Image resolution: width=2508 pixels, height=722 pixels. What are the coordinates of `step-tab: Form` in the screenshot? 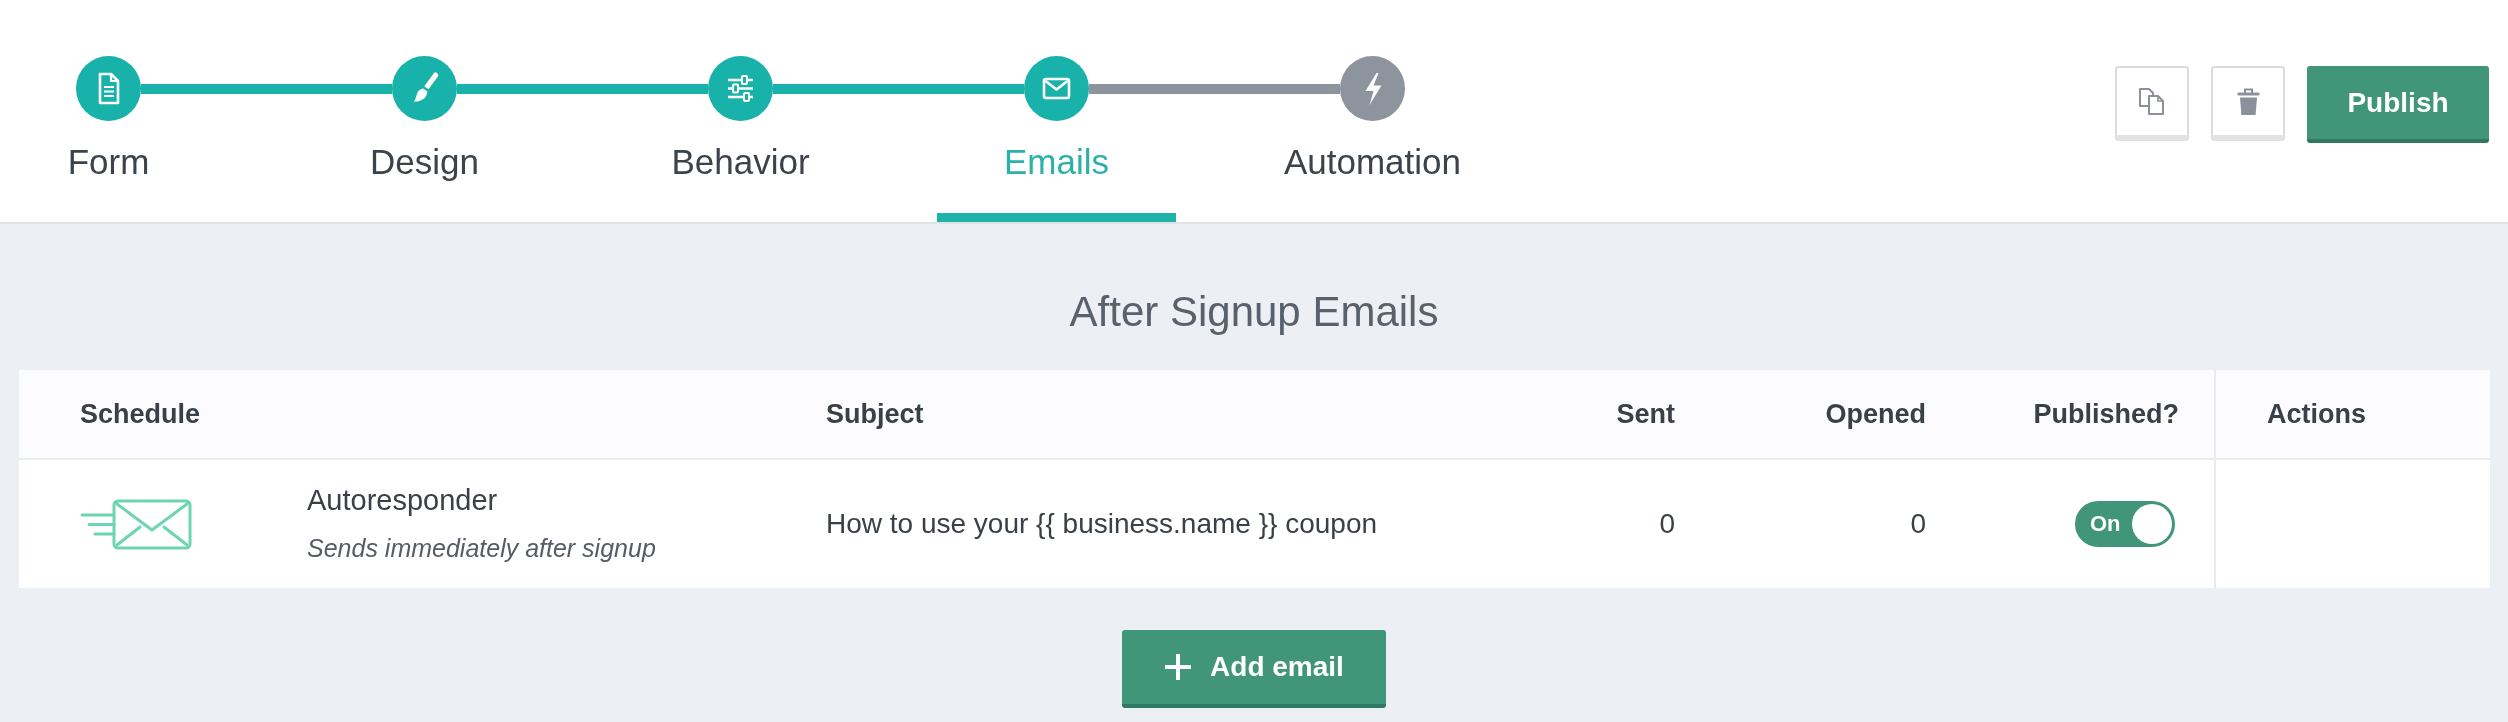 It's located at (114, 171).